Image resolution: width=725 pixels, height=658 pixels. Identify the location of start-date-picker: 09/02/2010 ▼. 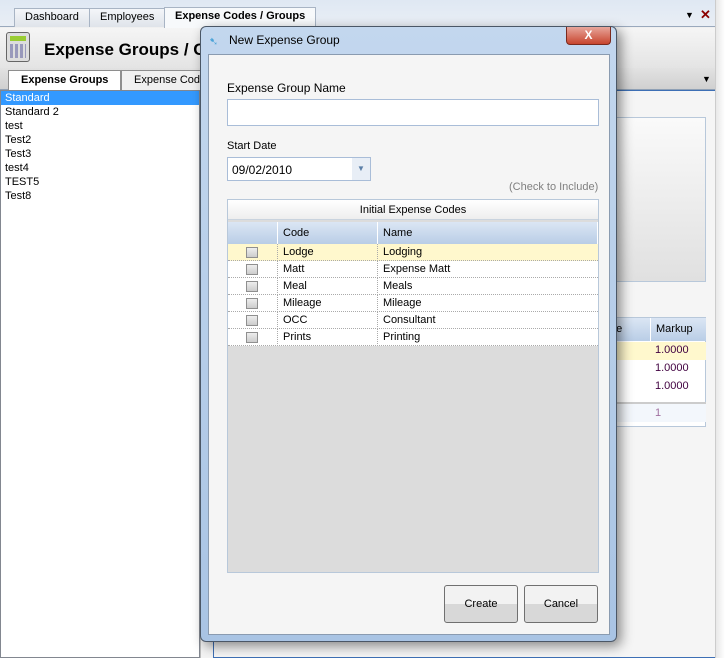
(299, 169).